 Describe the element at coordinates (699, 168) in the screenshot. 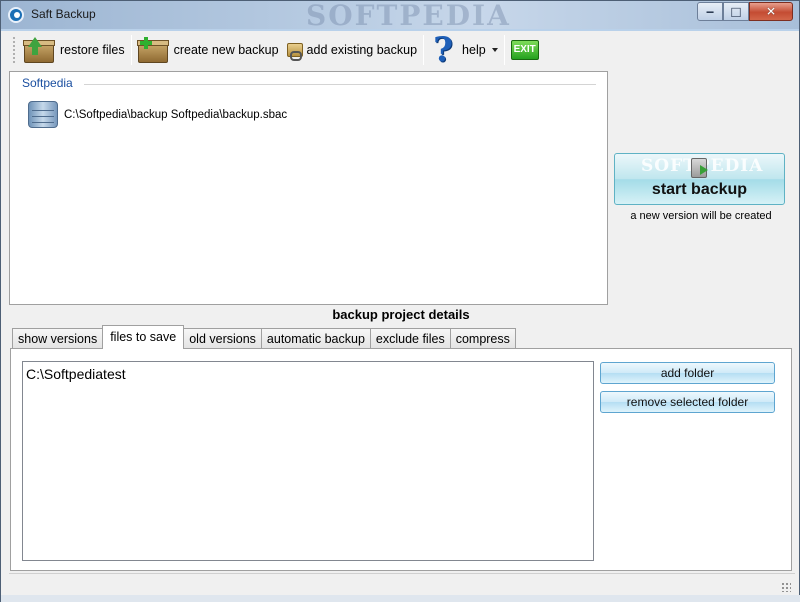

I see `backup-document-icon` at that location.